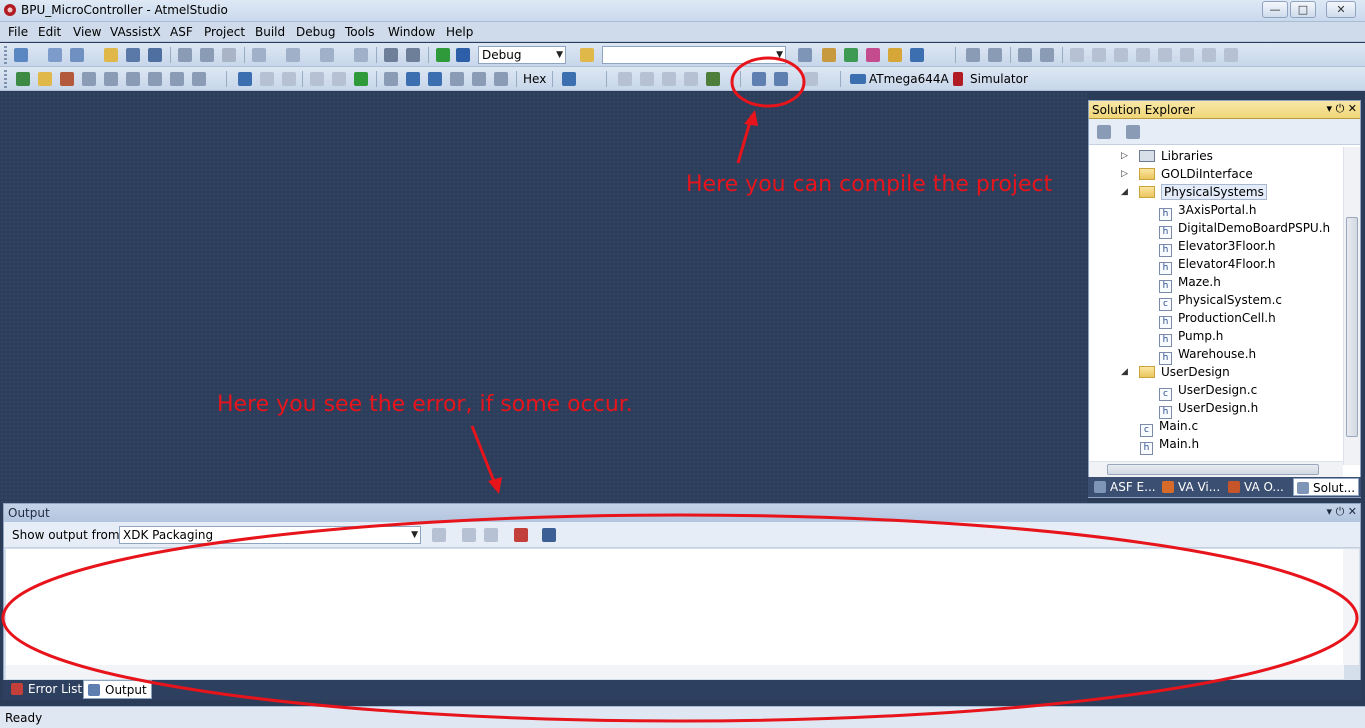 This screenshot has width=1365, height=728. I want to click on step-out-icon, so click(413, 79).